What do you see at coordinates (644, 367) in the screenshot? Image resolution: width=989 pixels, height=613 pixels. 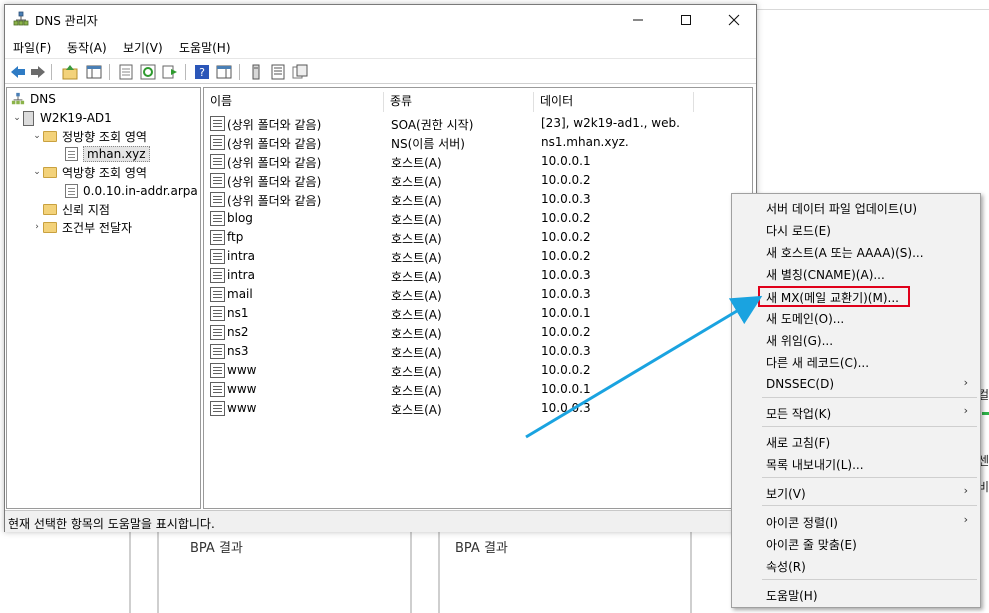 I see `annotation-arrow` at bounding box center [644, 367].